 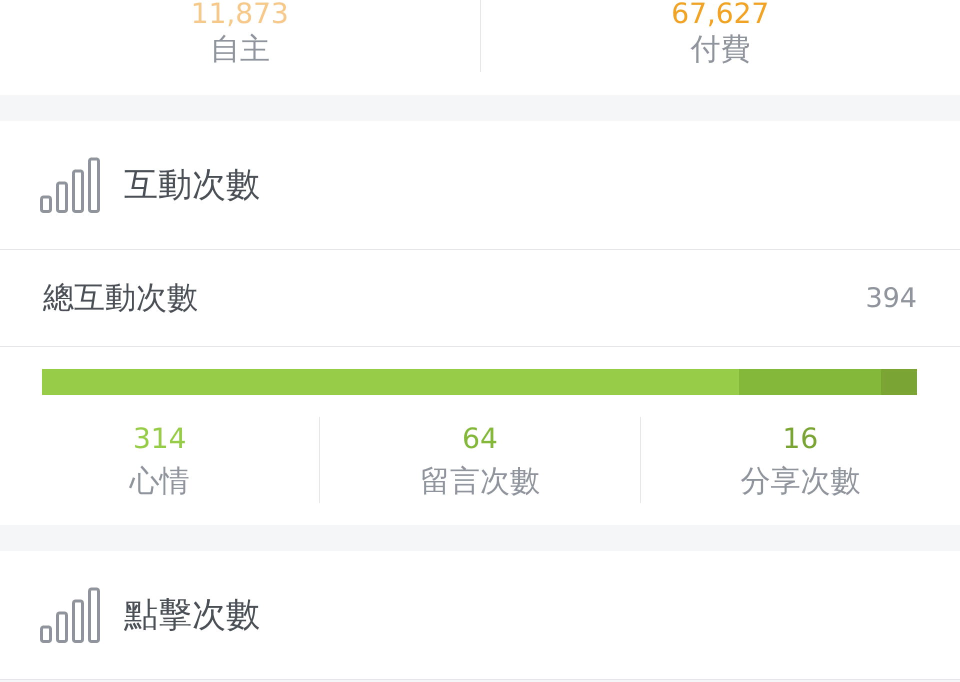 What do you see at coordinates (480, 439) in the screenshot?
I see `stat-value: 64` at bounding box center [480, 439].